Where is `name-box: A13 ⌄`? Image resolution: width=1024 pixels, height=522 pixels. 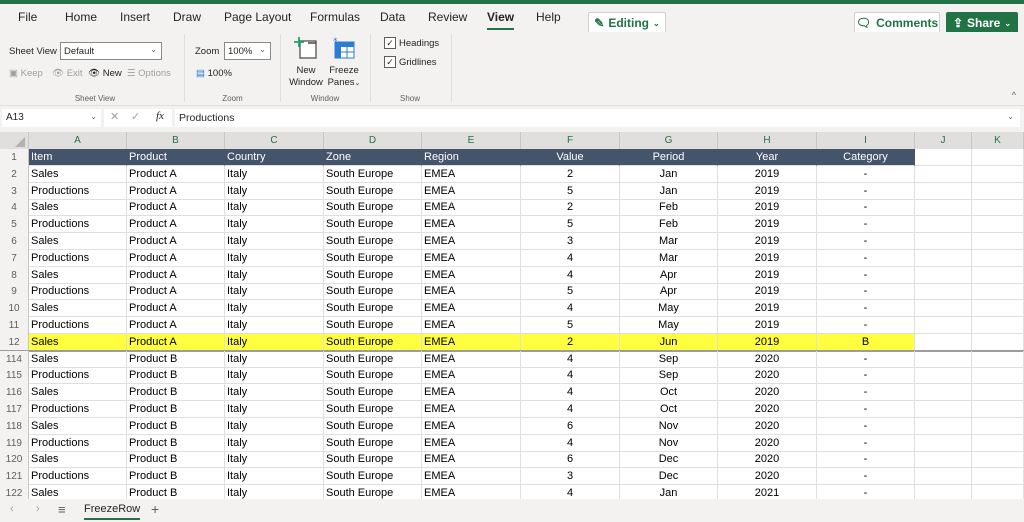 name-box: A13 ⌄ is located at coordinates (51, 118).